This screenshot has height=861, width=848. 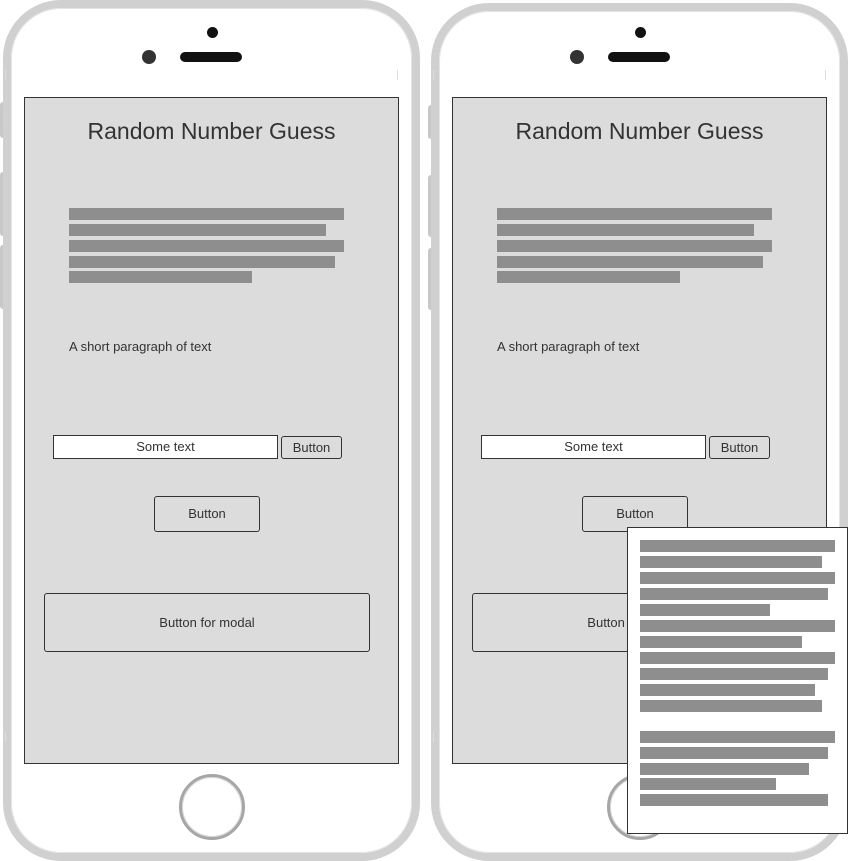 I want to click on open-modal-button: Button for modal, so click(x=207, y=622).